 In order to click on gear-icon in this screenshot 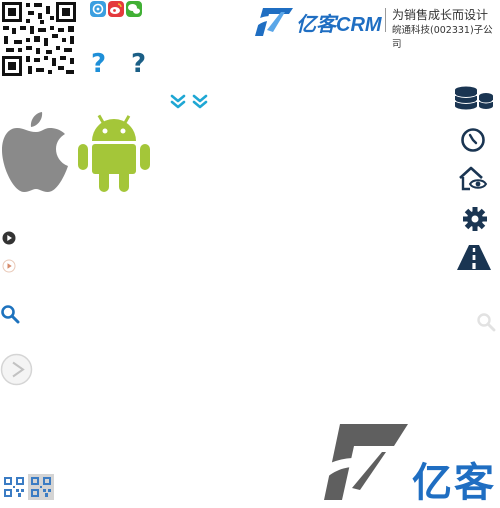, I will do `click(475, 219)`.